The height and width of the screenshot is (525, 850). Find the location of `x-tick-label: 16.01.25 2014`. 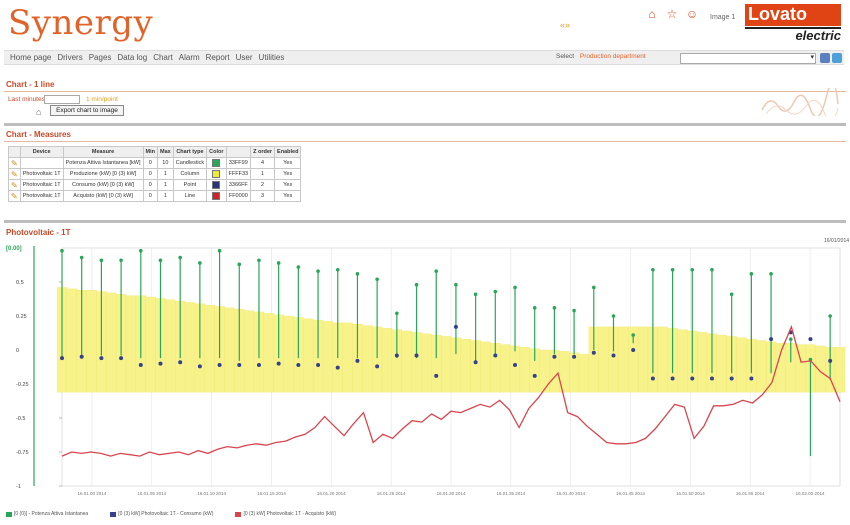

x-tick-label: 16.01.25 2014 is located at coordinates (391, 493).